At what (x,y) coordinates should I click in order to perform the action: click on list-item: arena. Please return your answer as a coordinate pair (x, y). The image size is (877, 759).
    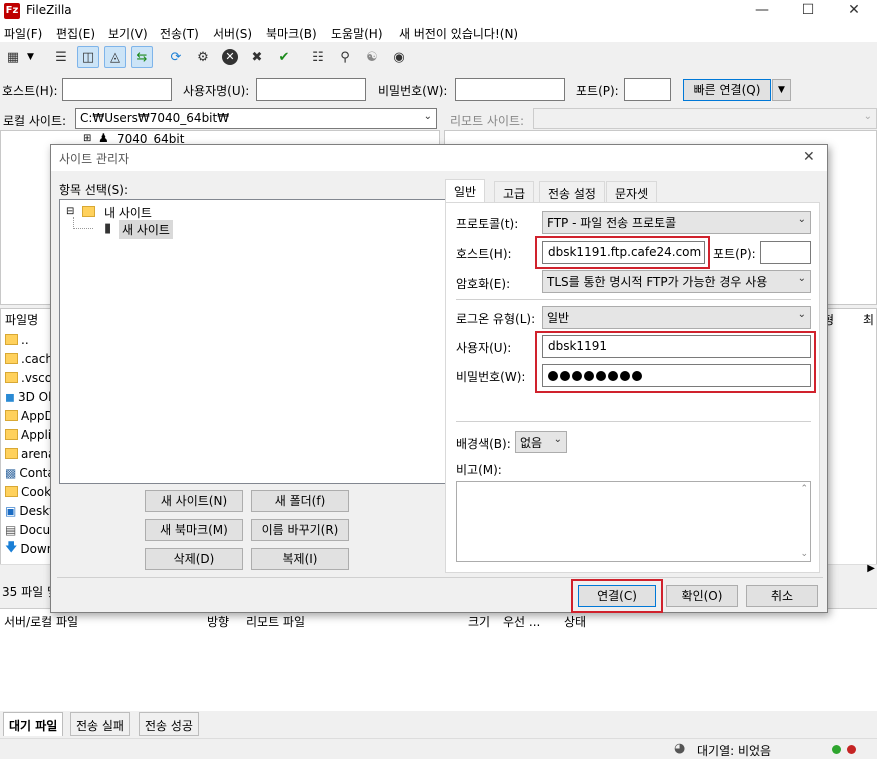
    Looking at the image, I should click on (30, 453).